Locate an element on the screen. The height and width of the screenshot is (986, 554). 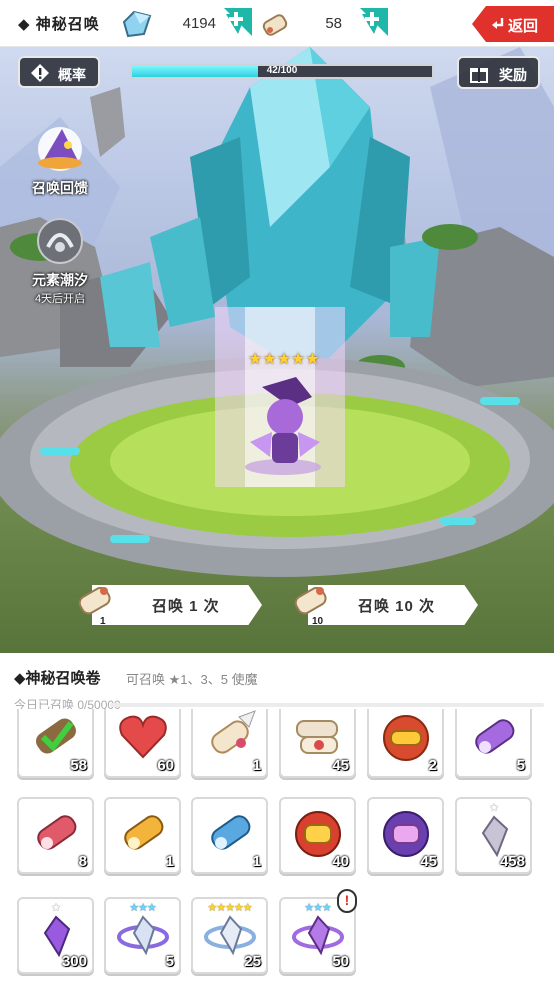
item-count: 300 is located at coordinates (74, 961).